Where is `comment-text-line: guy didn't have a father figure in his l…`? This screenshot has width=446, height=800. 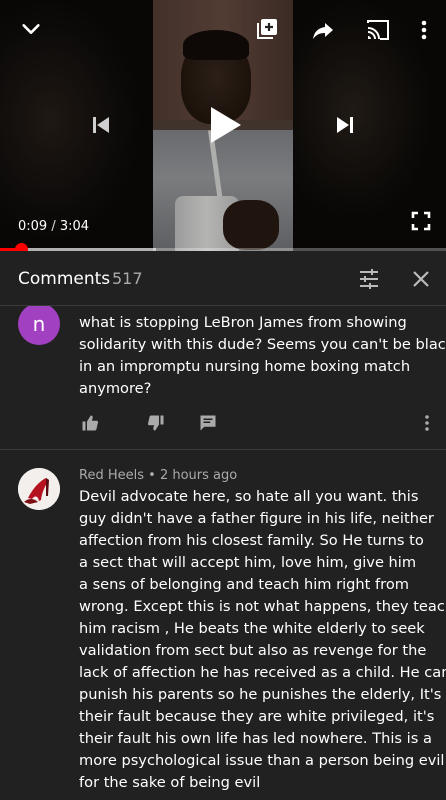
comment-text-line: guy didn't have a father figure in his l… is located at coordinates (256, 518).